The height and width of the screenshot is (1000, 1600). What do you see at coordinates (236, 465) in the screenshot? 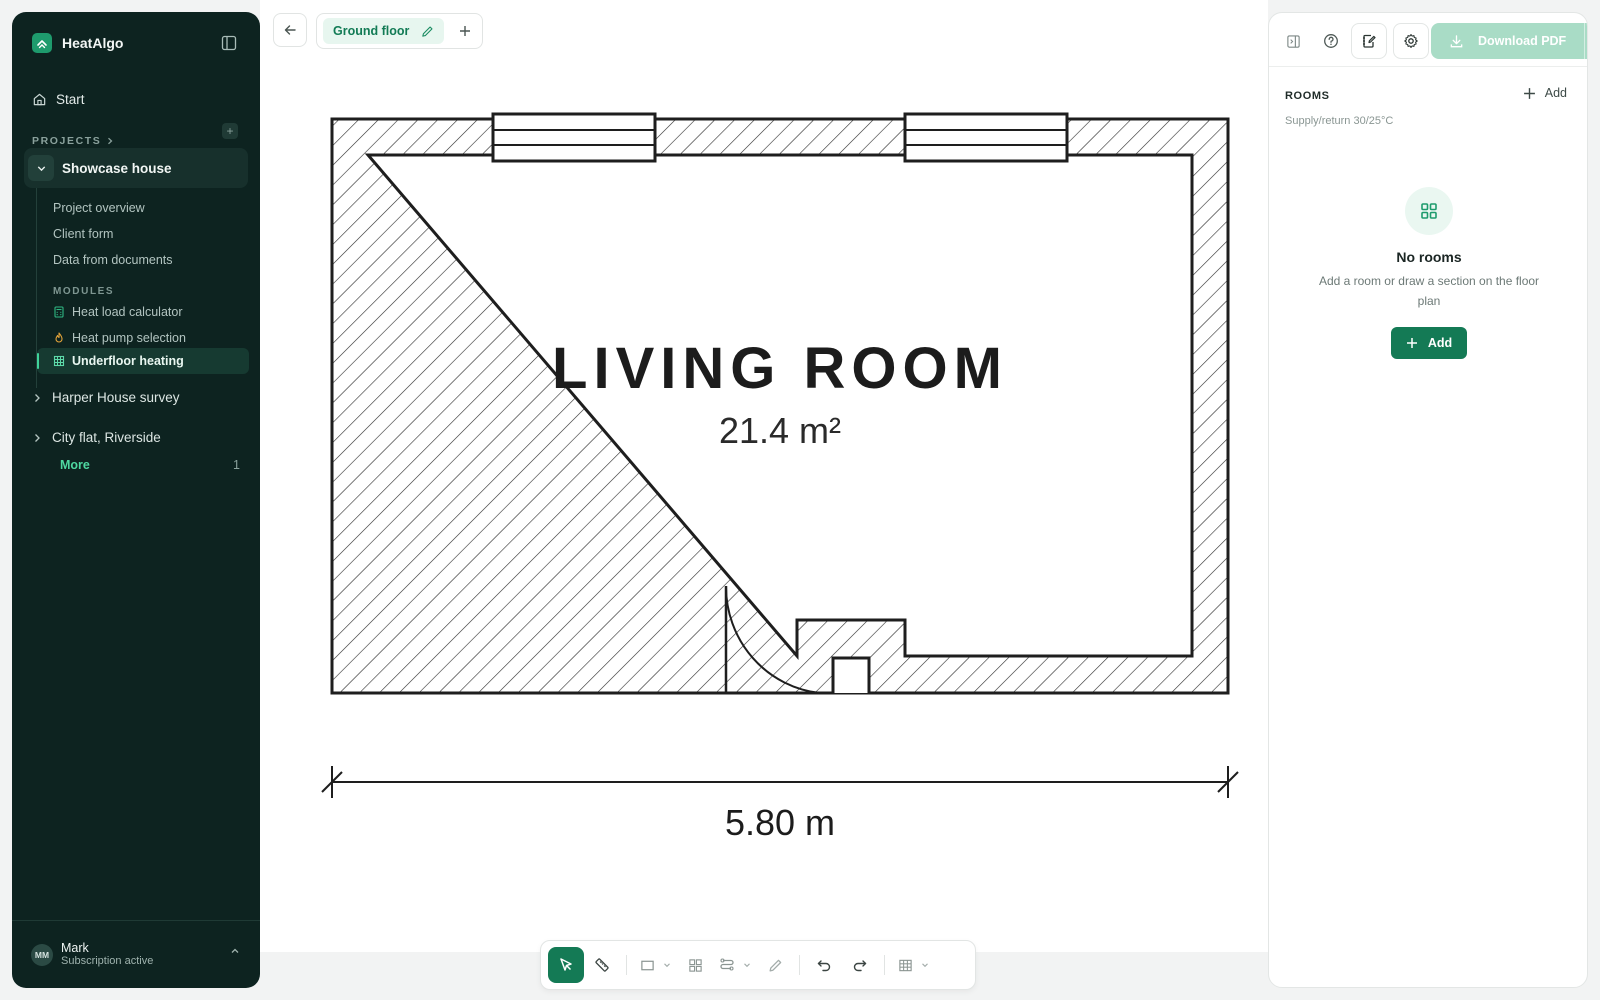
I see `more-count-badge: 1` at bounding box center [236, 465].